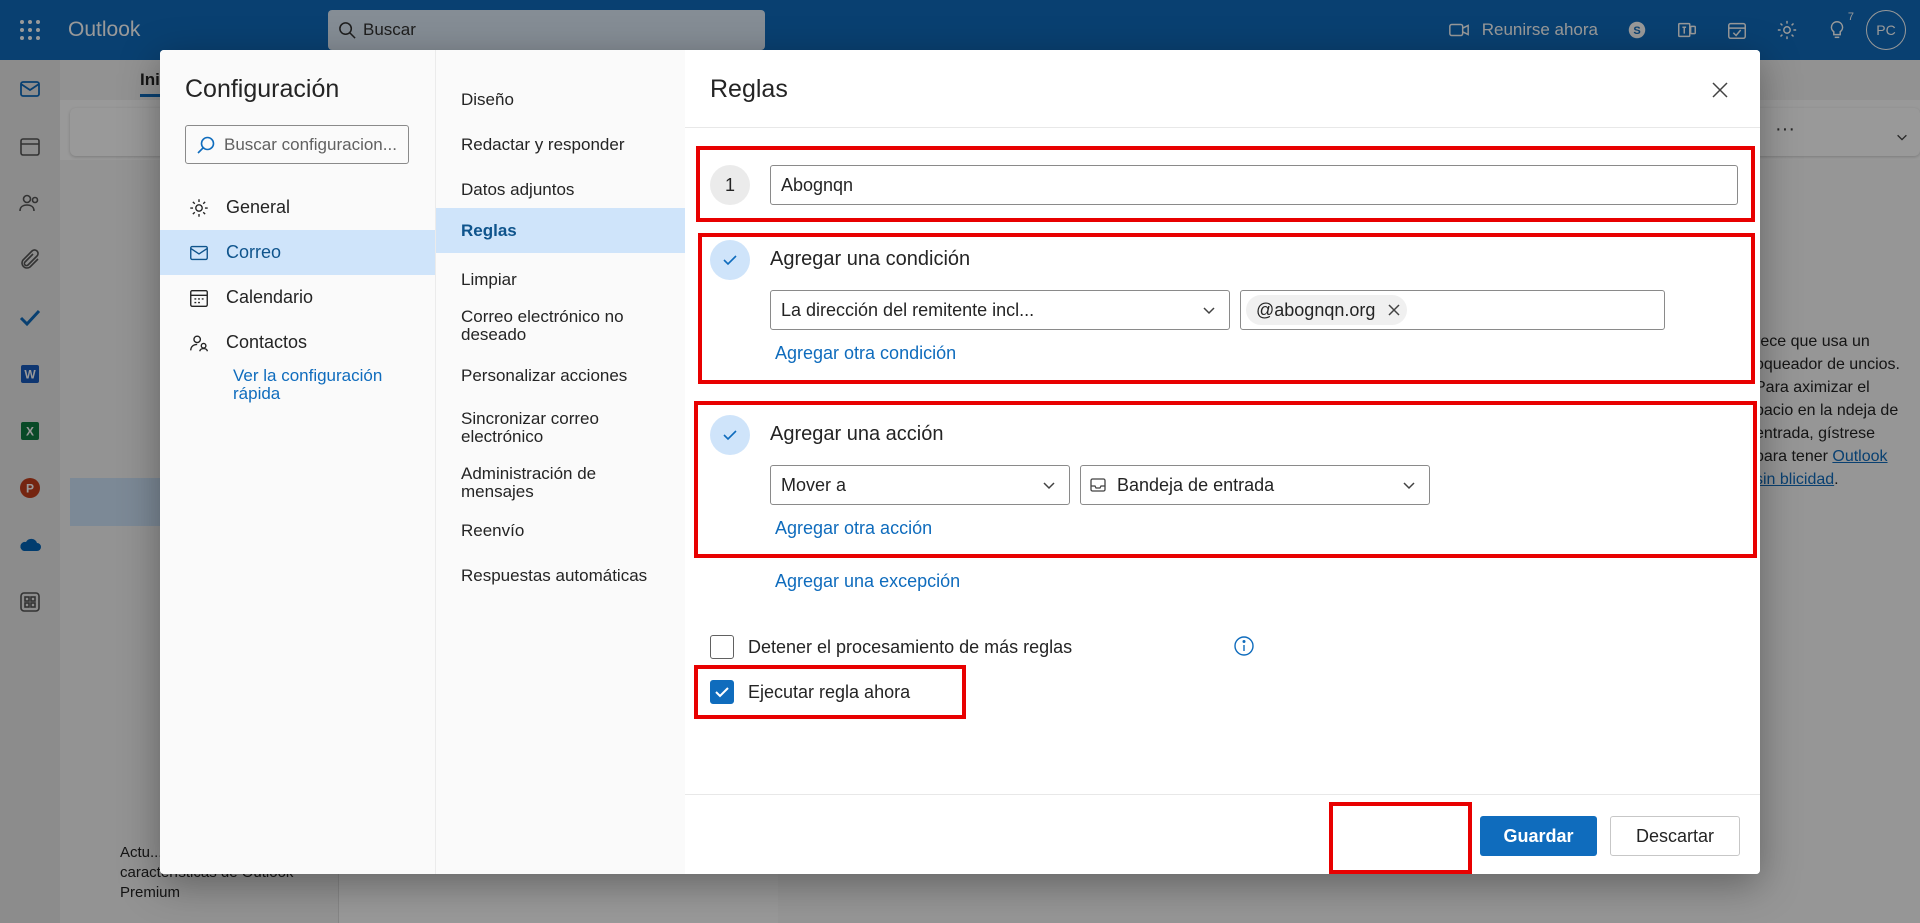  I want to click on calendar-icon, so click(199, 298).